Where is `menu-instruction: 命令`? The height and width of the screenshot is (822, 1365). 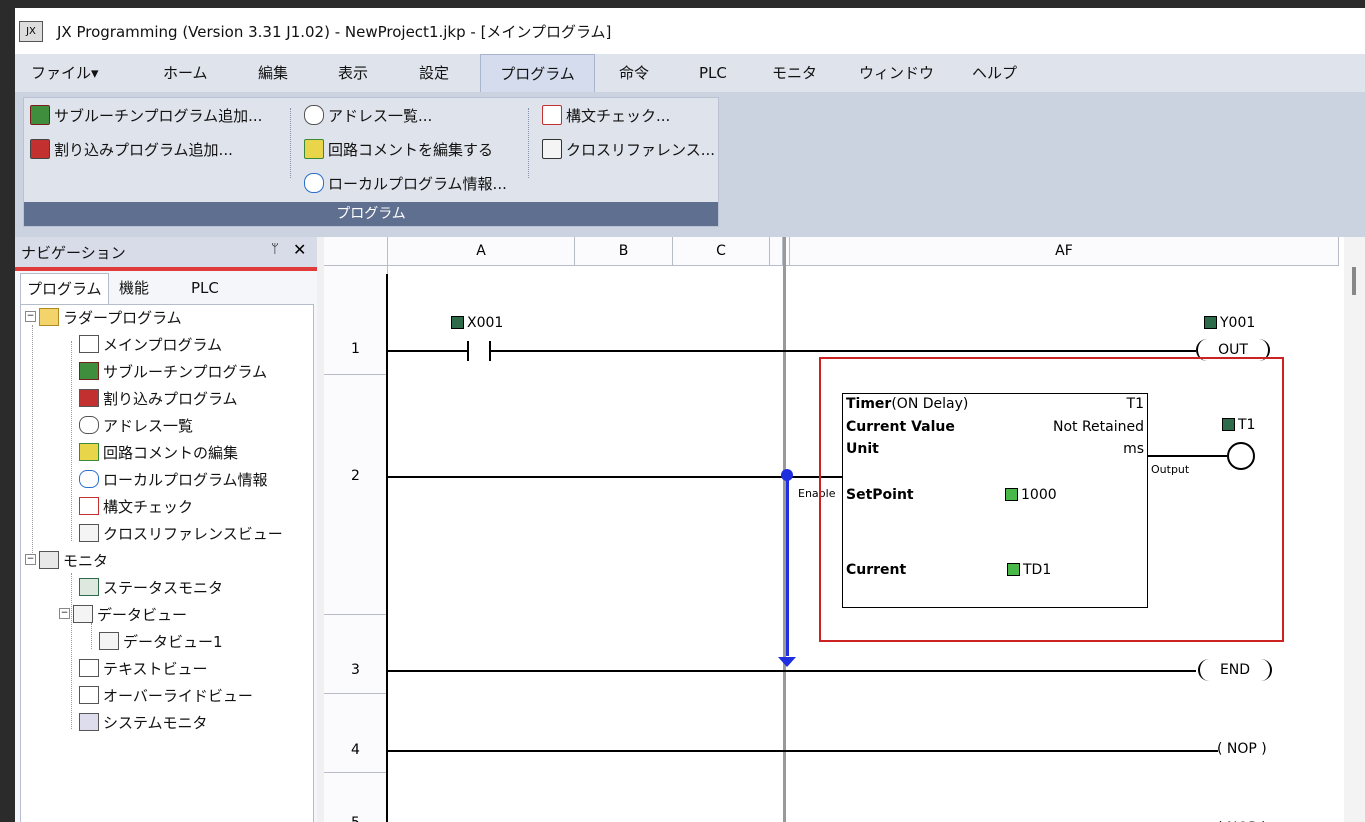
menu-instruction: 命令 is located at coordinates (634, 73).